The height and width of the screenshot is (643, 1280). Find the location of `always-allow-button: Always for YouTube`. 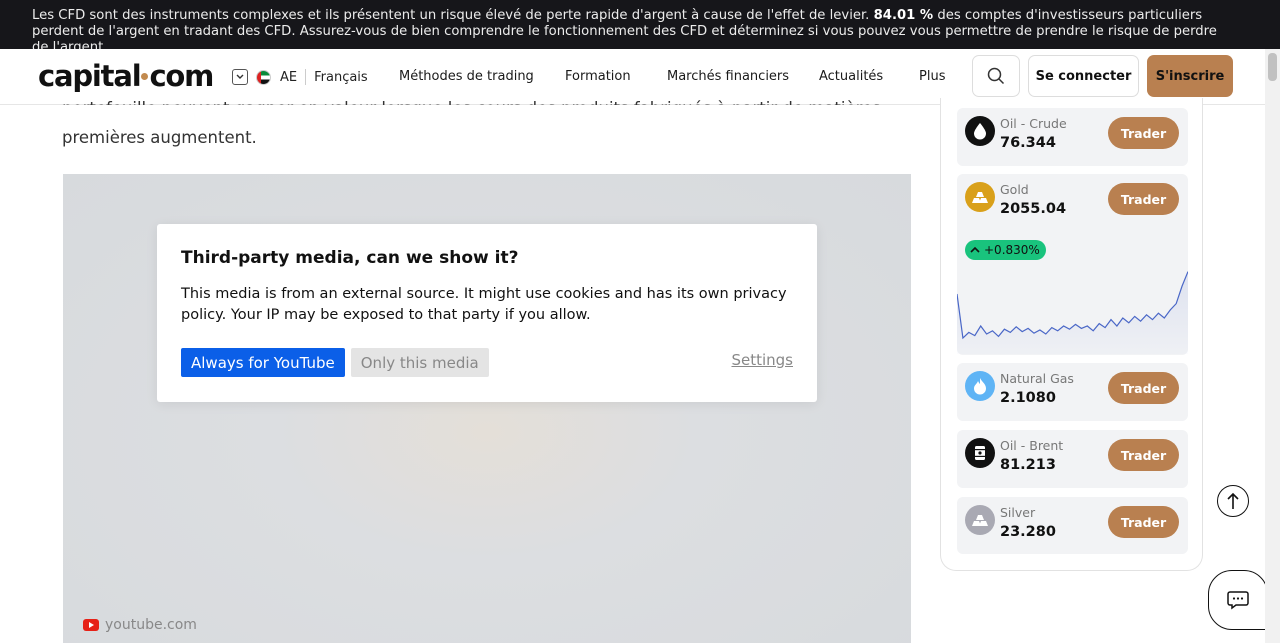

always-allow-button: Always for YouTube is located at coordinates (263, 362).